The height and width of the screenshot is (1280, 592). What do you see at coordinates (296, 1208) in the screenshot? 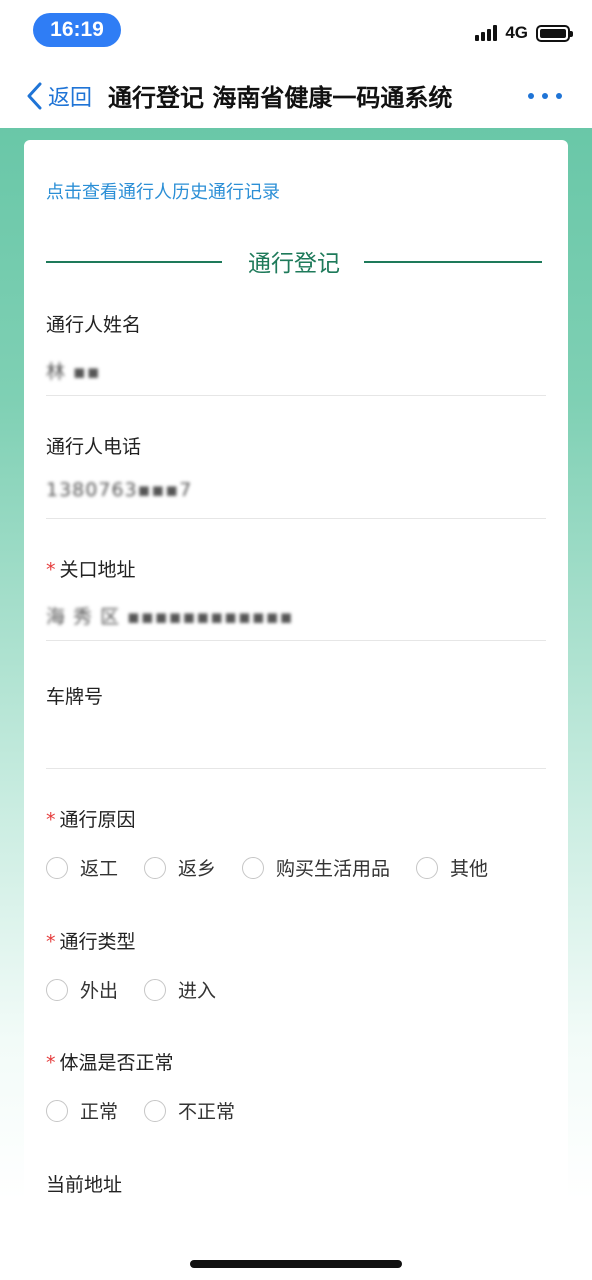
I see `current-address-field: 当前地址` at bounding box center [296, 1208].